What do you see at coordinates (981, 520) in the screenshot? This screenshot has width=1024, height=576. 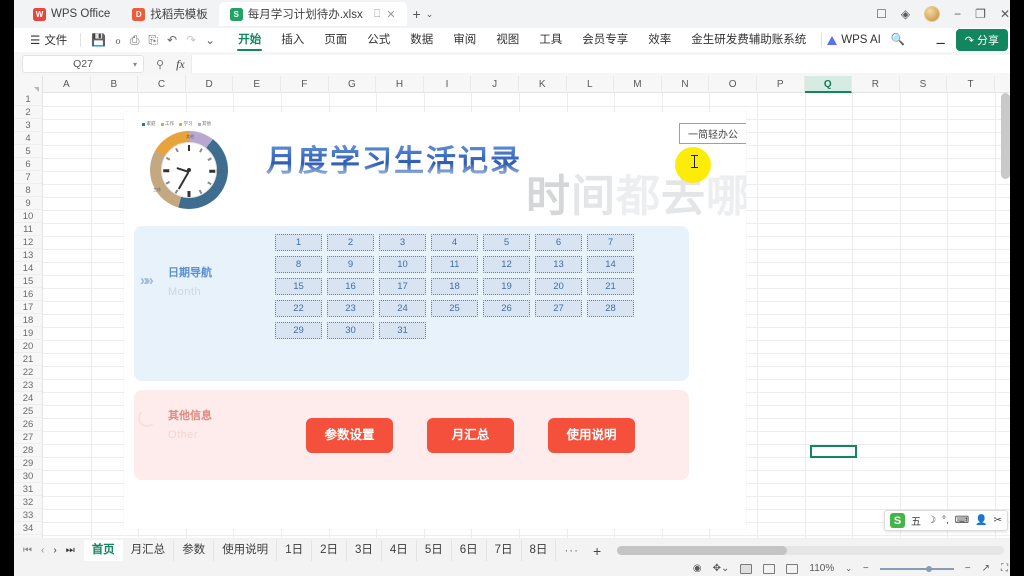 I see `ime-user-icon: 👤` at bounding box center [981, 520].